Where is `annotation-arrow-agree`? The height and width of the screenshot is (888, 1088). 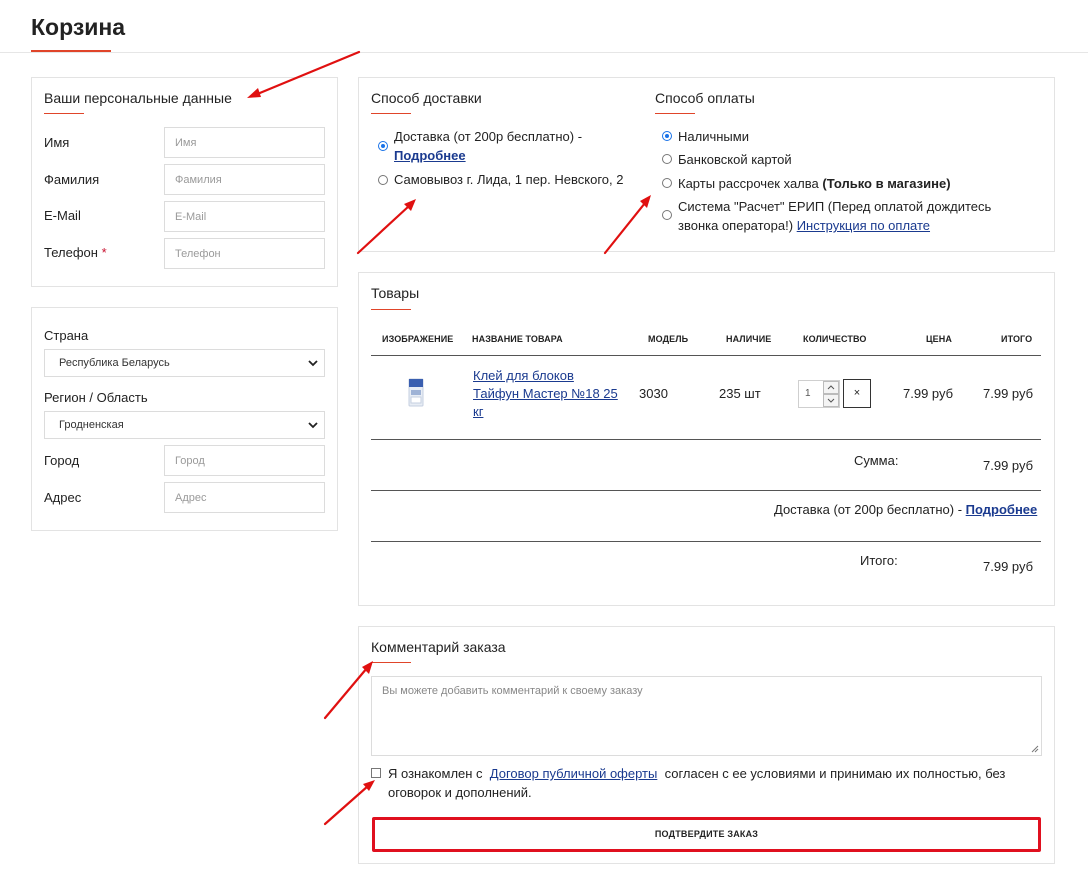 annotation-arrow-agree is located at coordinates (349, 803).